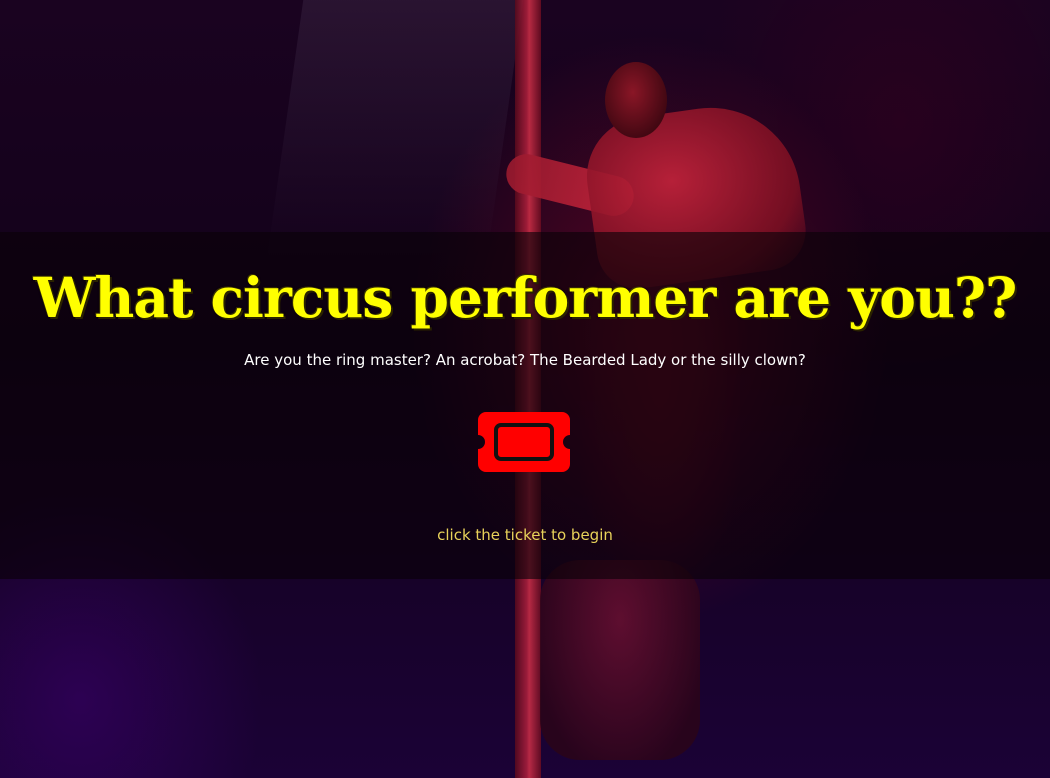 This screenshot has width=1050, height=778. What do you see at coordinates (525, 535) in the screenshot?
I see `begin-hint-text: click the ticket to begin` at bounding box center [525, 535].